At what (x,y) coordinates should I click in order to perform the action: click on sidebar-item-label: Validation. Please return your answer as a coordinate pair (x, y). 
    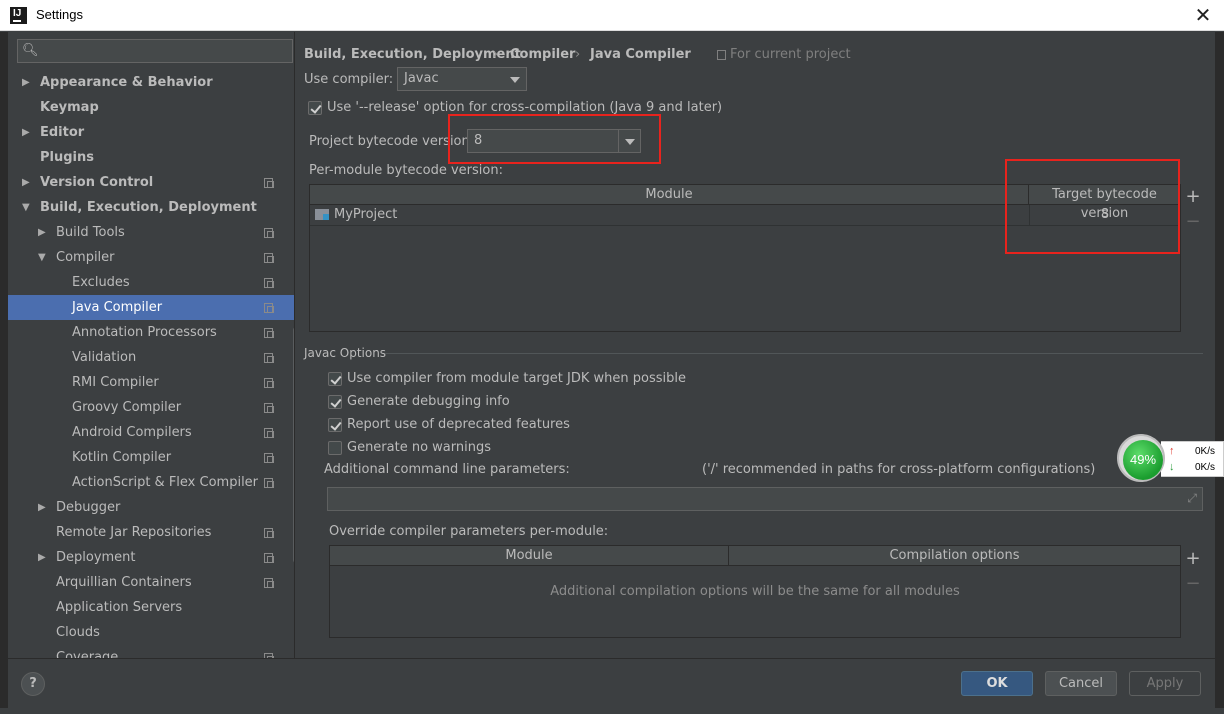
    Looking at the image, I should click on (104, 357).